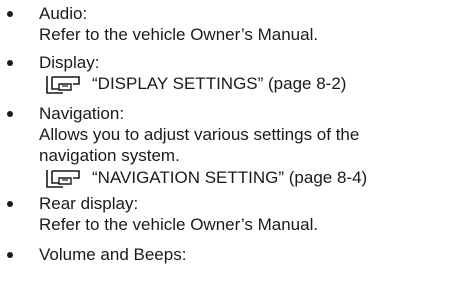  I want to click on item-heading: Volume and Beeps:, so click(113, 254).